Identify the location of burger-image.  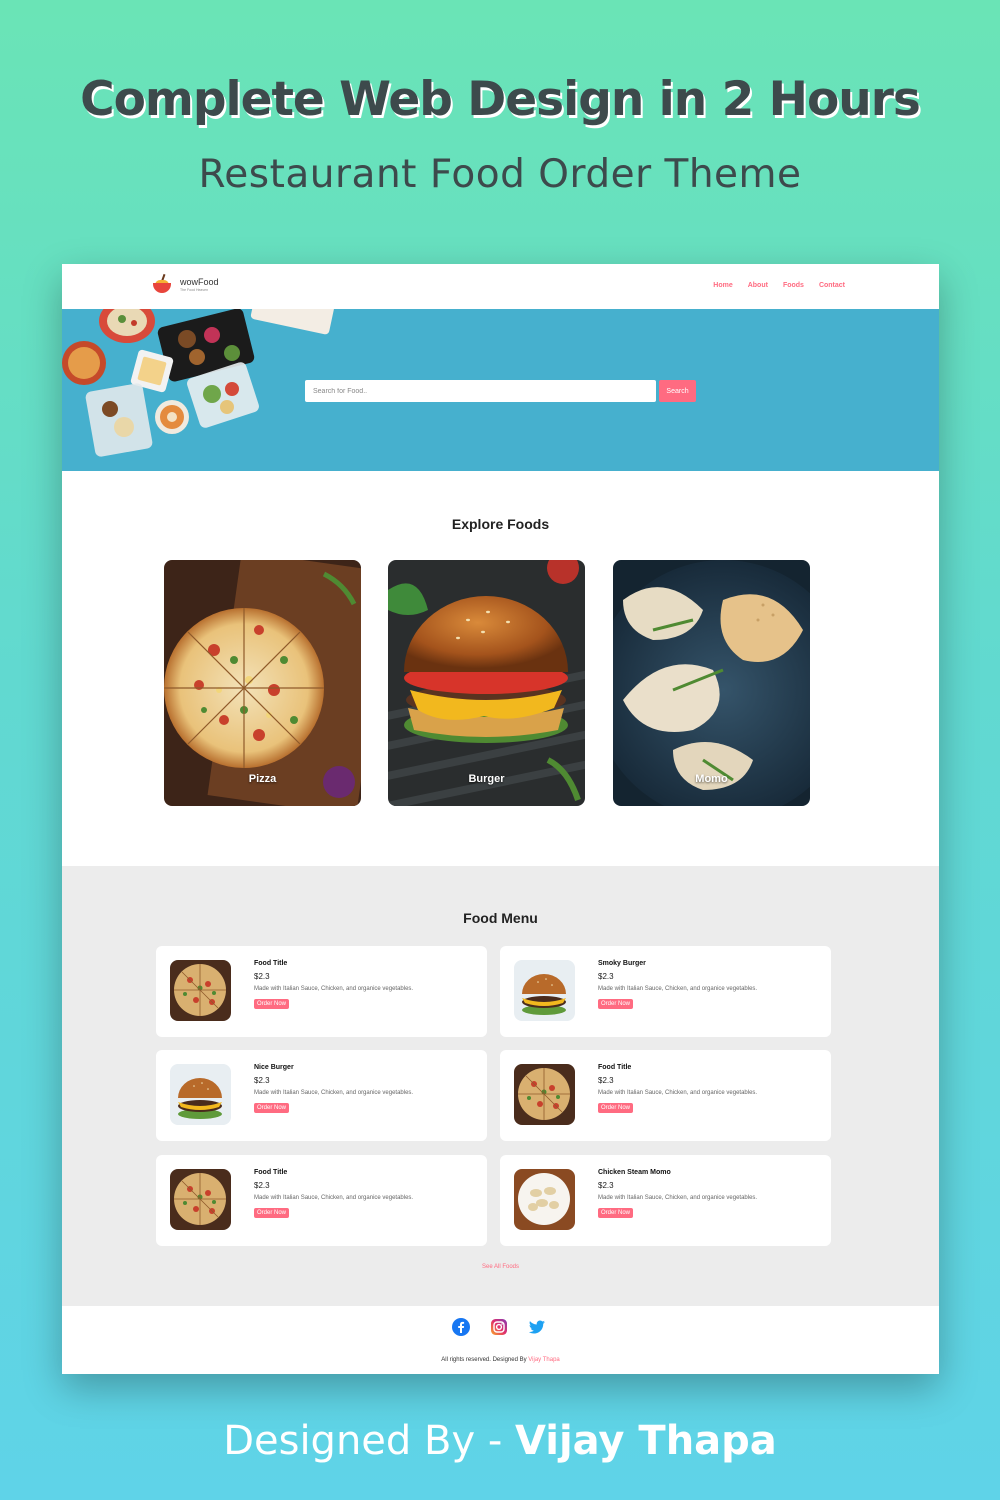
(486, 683).